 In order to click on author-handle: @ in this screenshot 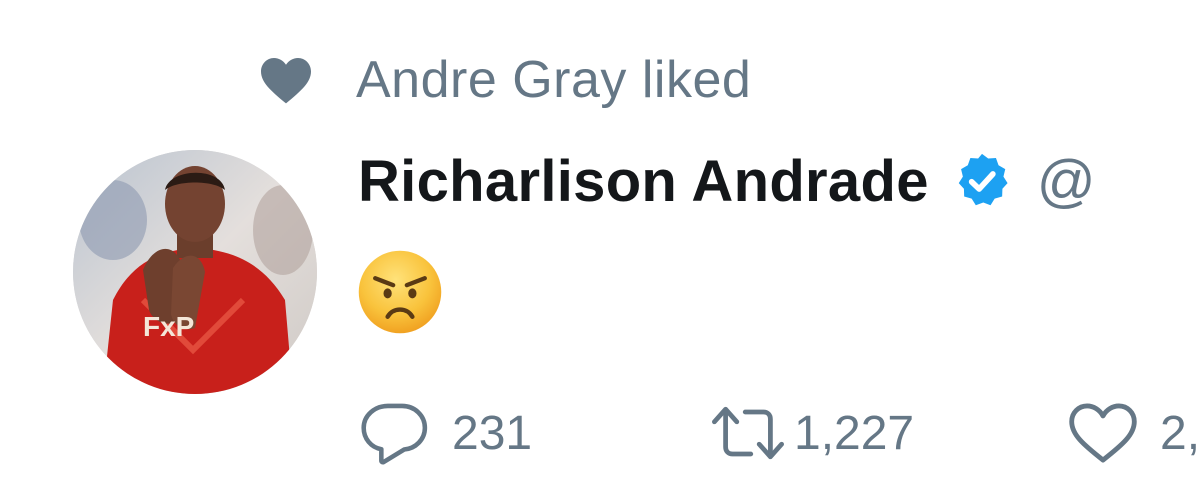, I will do `click(1066, 181)`.